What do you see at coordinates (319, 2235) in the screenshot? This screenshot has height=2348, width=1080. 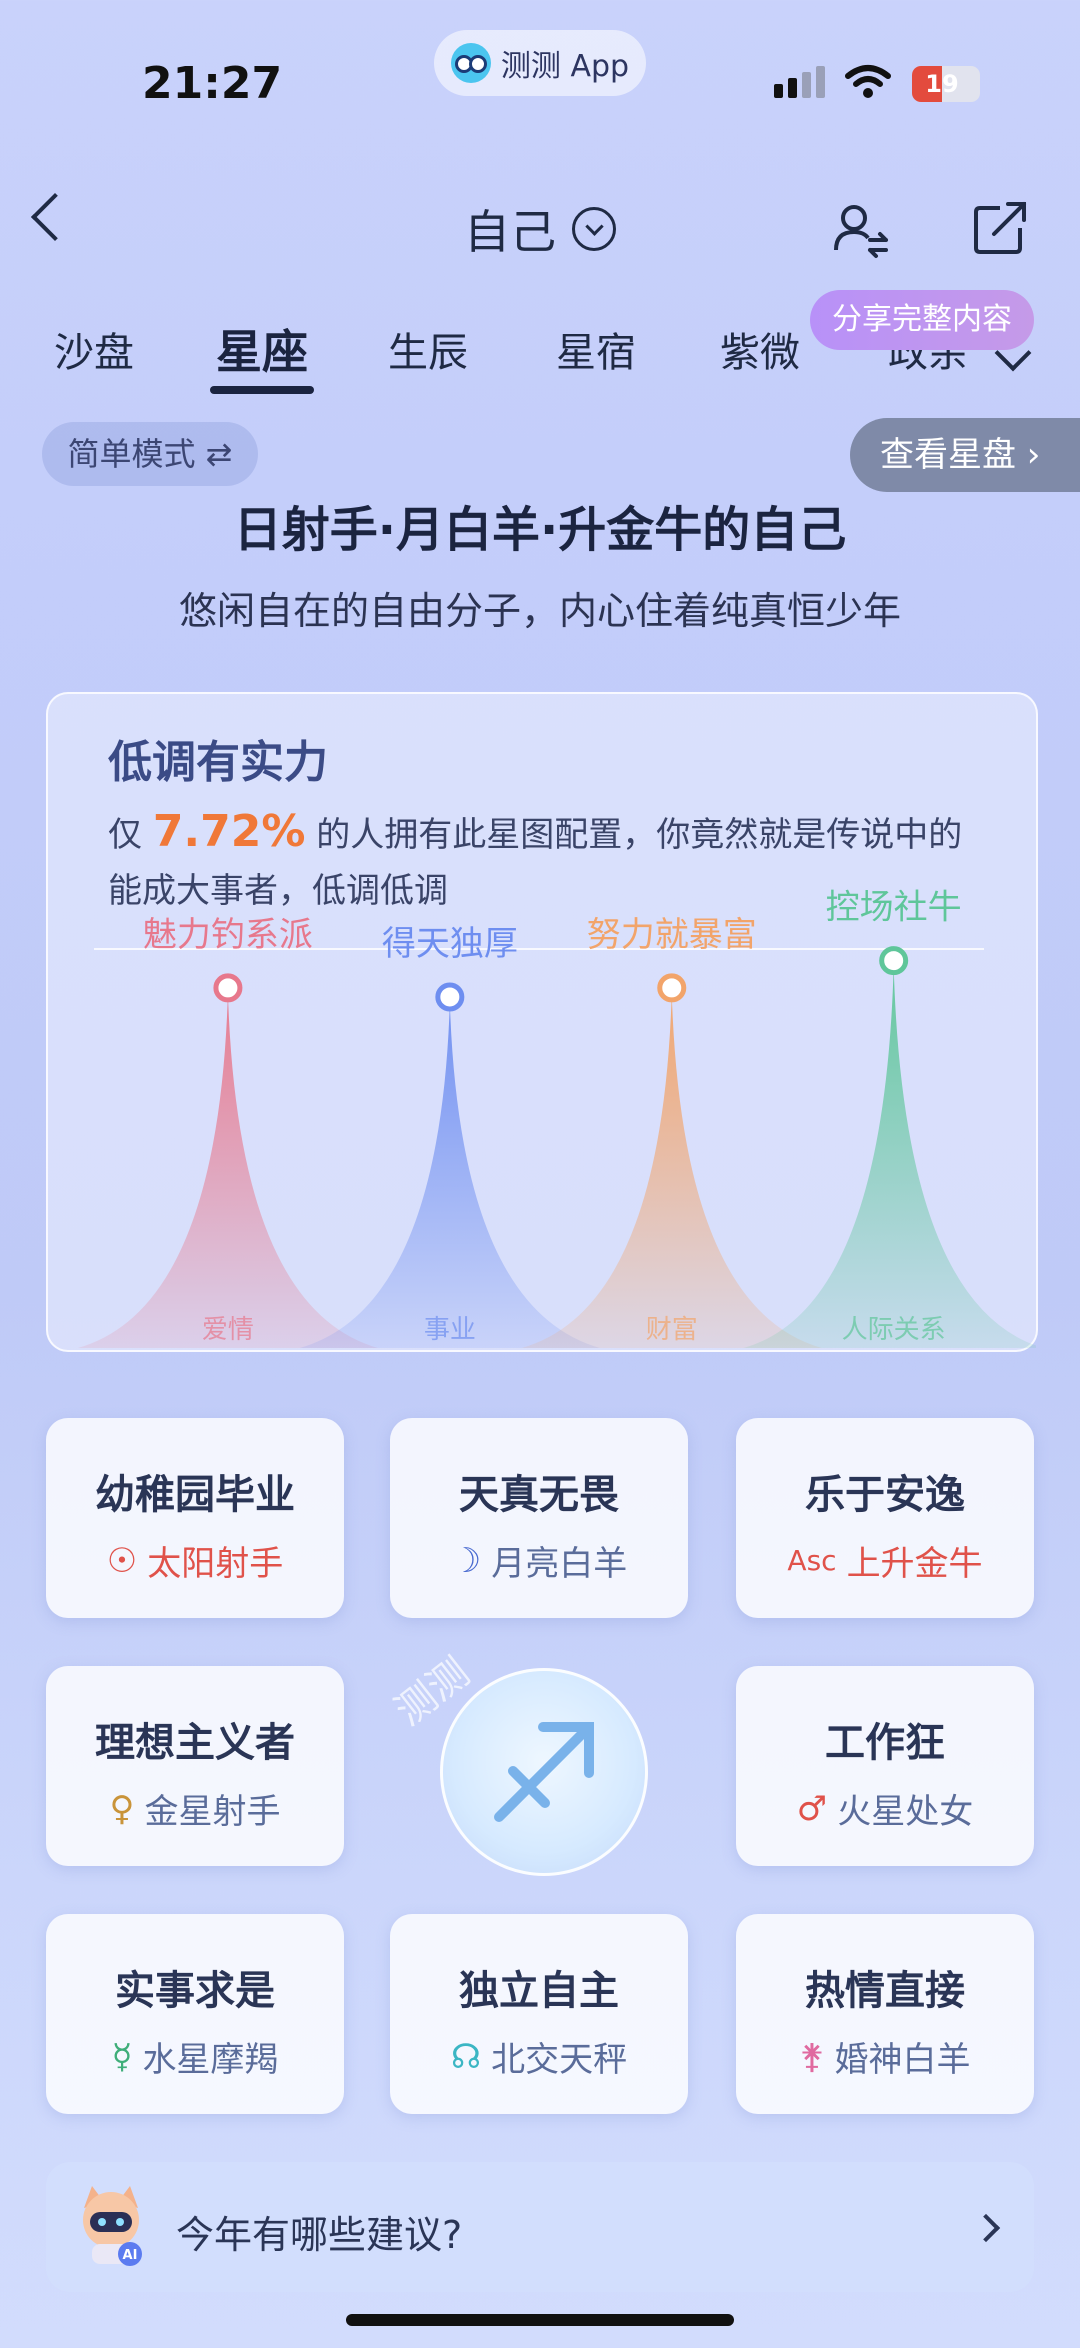 I see `ask-question-text: 今年有哪些建议?` at bounding box center [319, 2235].